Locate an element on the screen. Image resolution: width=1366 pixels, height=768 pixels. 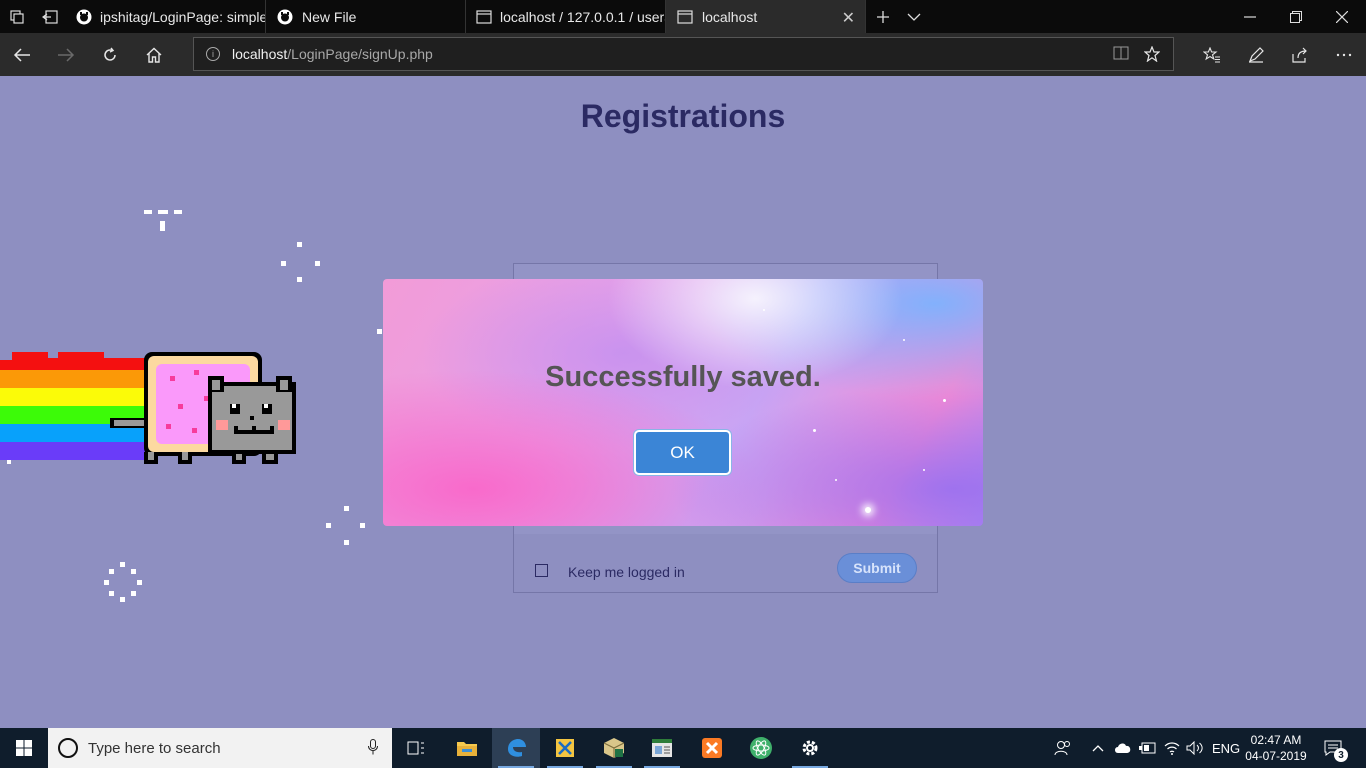
submit-button: Submit is located at coordinates (877, 568).